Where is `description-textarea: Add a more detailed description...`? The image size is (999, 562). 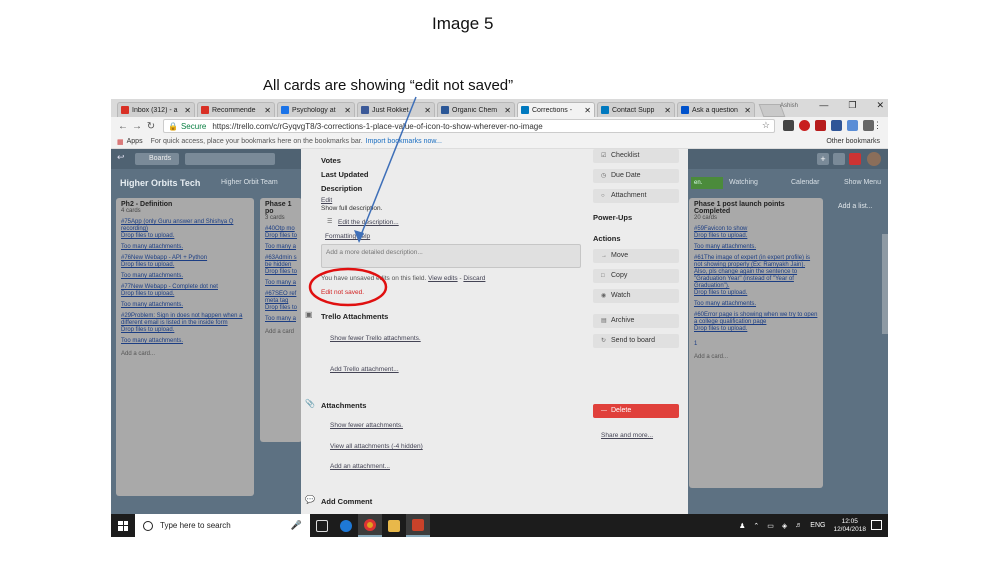 description-textarea: Add a more detailed description... is located at coordinates (451, 256).